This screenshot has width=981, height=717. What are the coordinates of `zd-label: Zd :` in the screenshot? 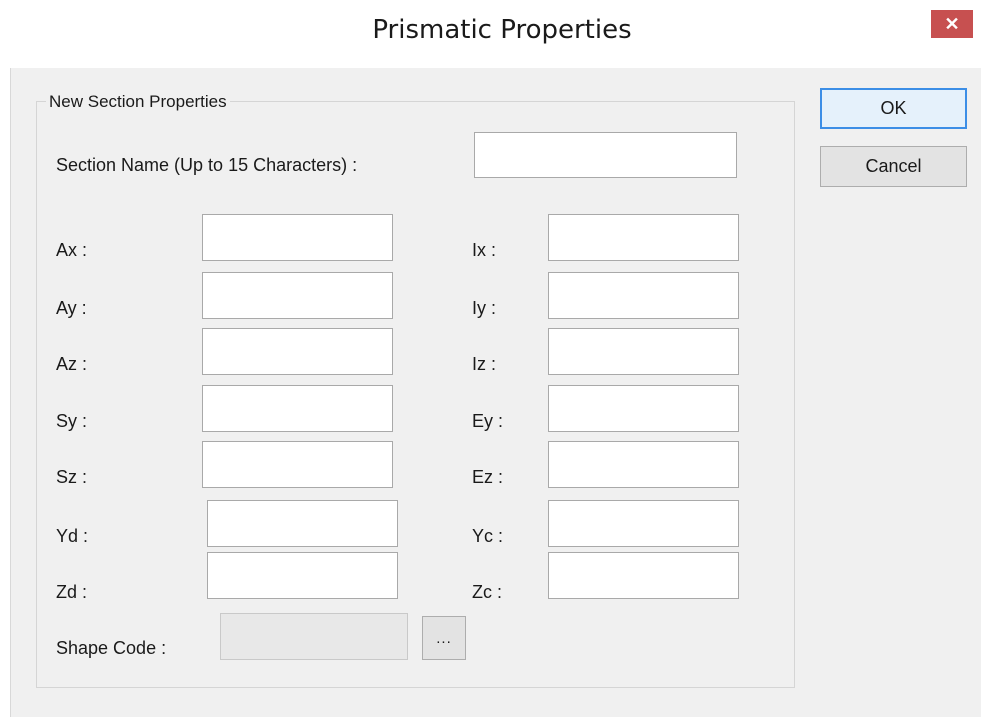 It's located at (72, 592).